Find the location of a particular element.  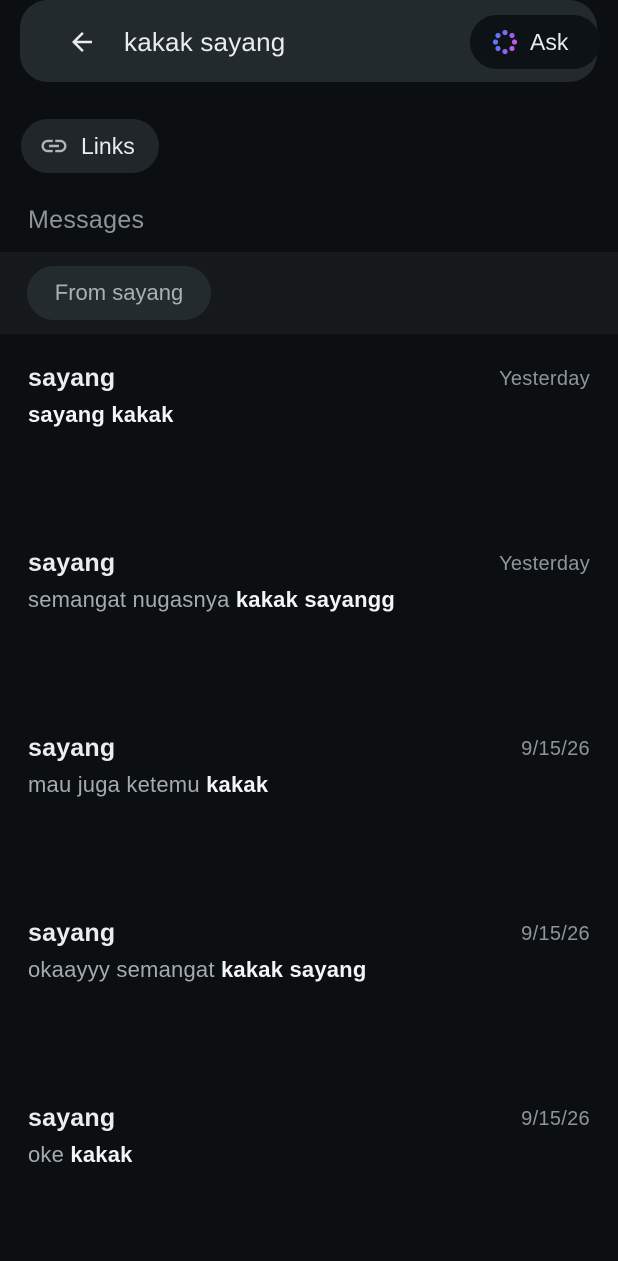

message-result: sayang 9/15/26 oke kakak is located at coordinates (309, 1168).